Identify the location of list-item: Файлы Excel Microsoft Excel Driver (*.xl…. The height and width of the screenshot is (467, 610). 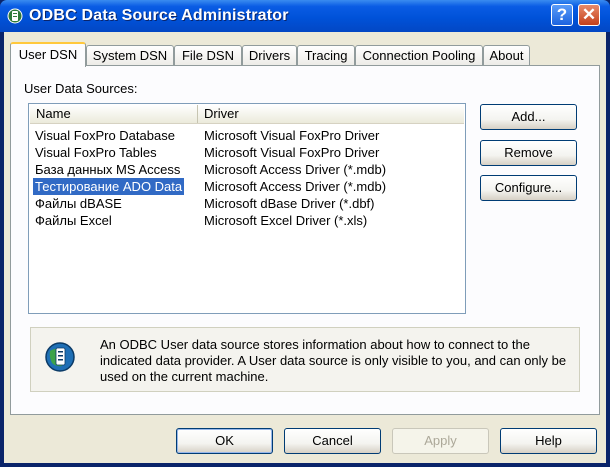
(247, 220).